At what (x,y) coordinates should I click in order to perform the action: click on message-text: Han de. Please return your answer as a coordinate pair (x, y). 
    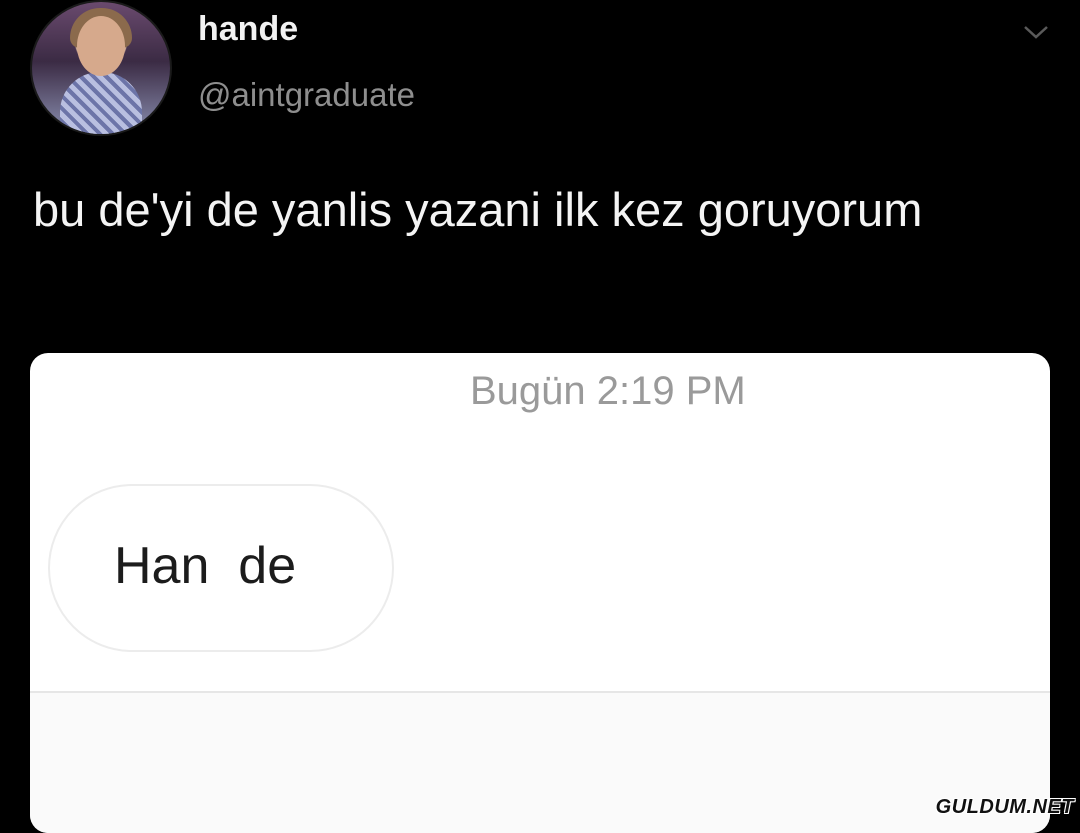
    Looking at the image, I should click on (205, 566).